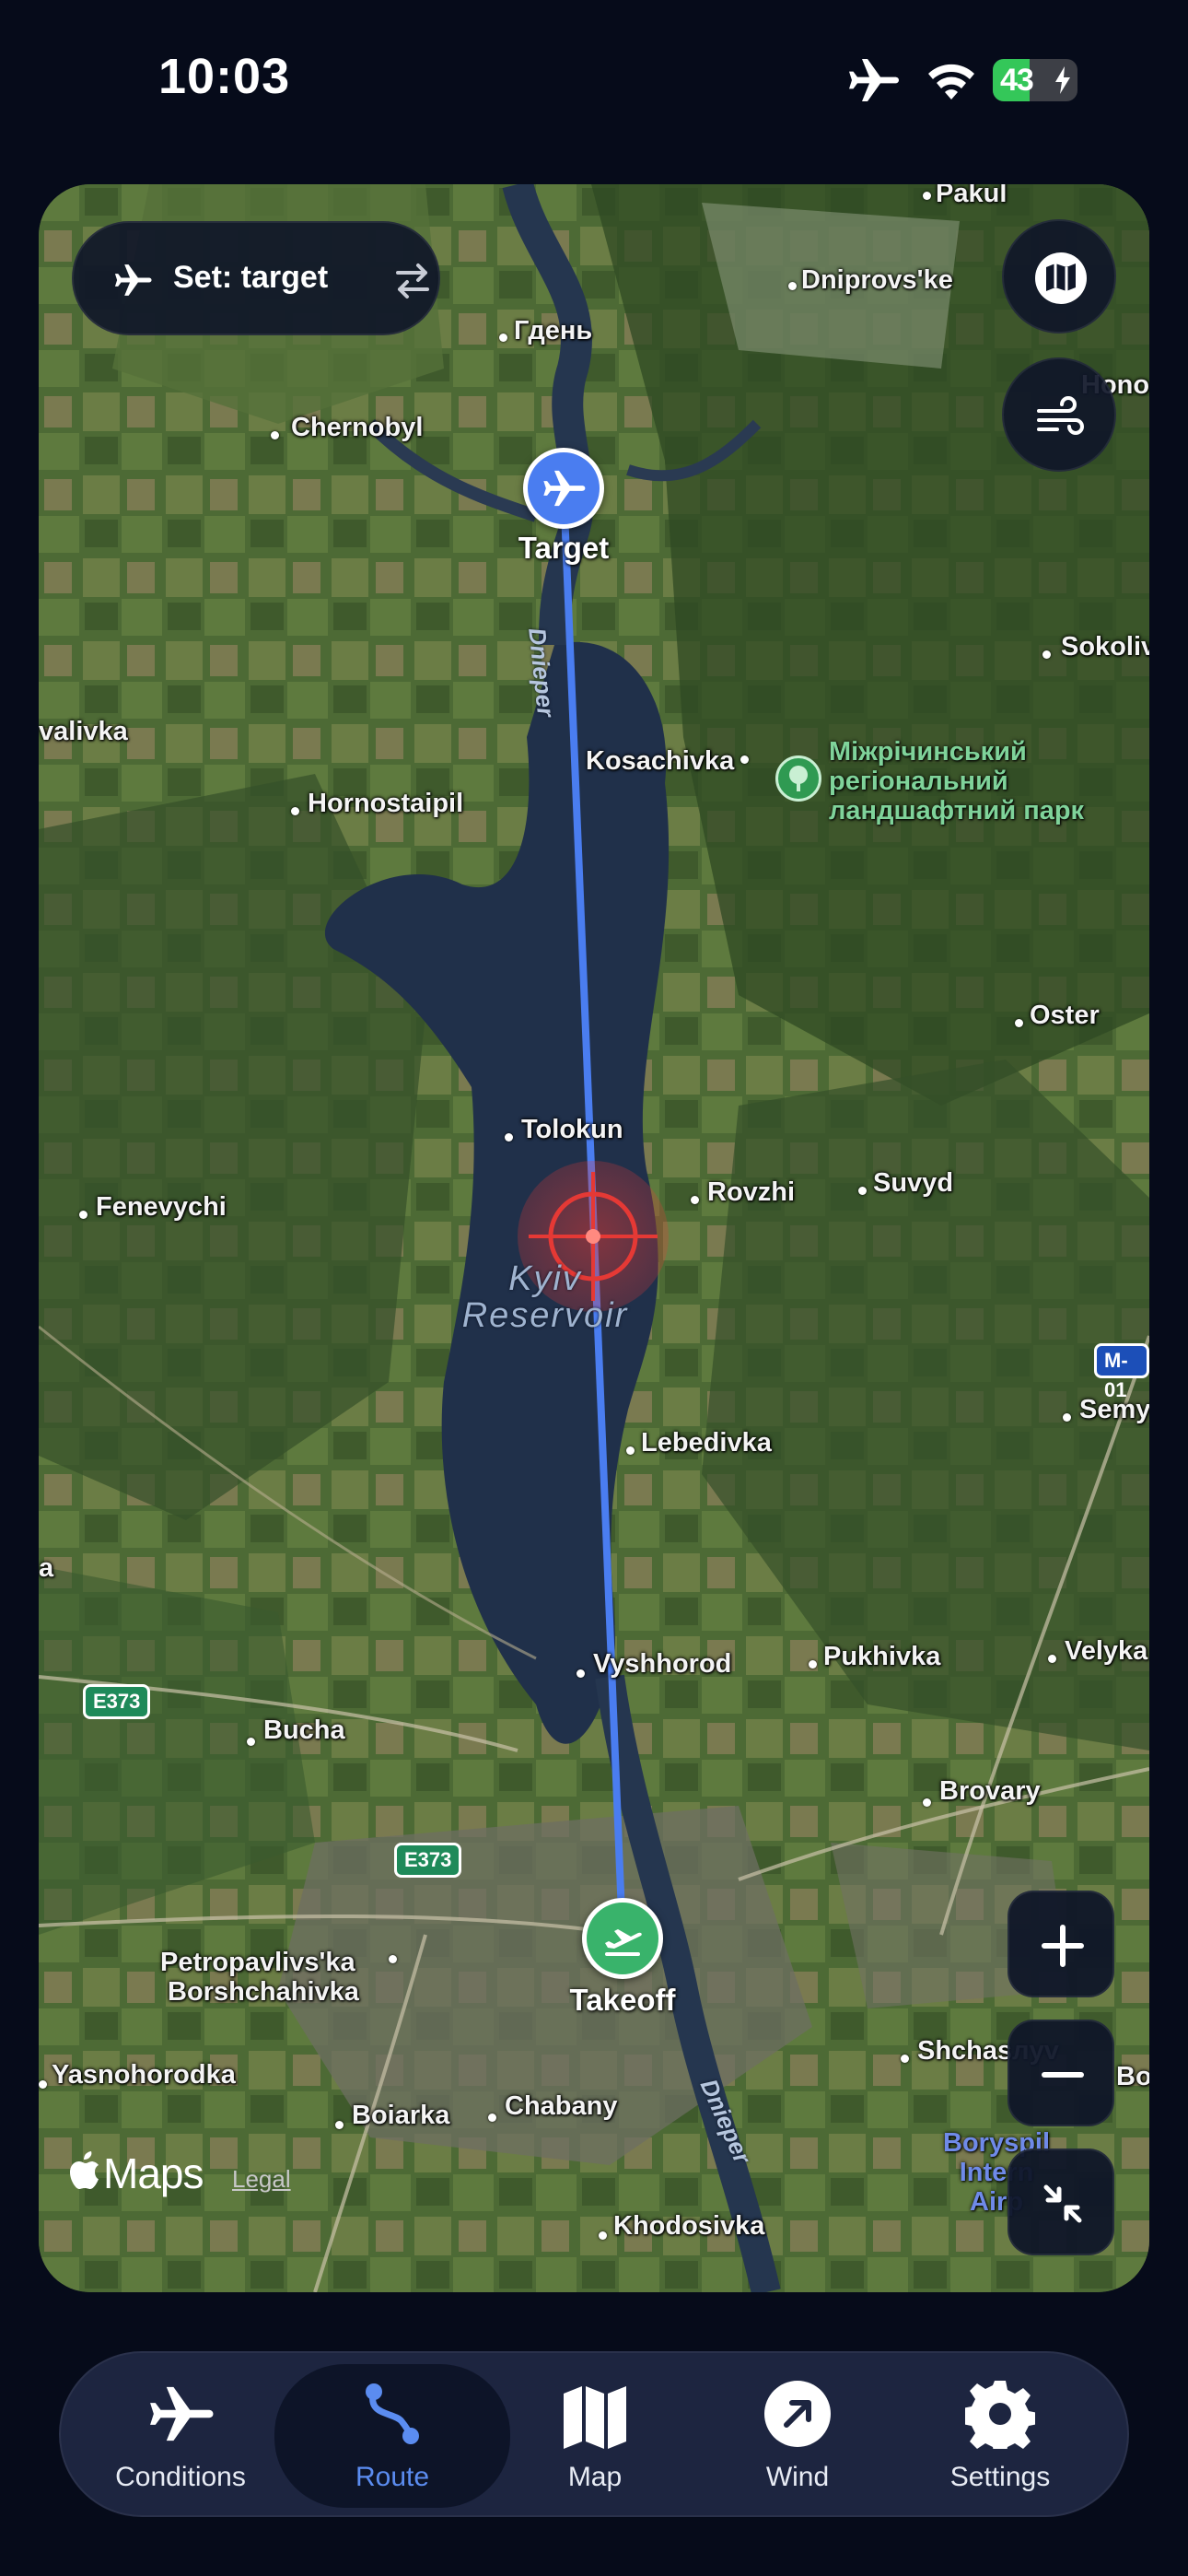  Describe the element at coordinates (798, 778) in the screenshot. I see `park-icon` at that location.